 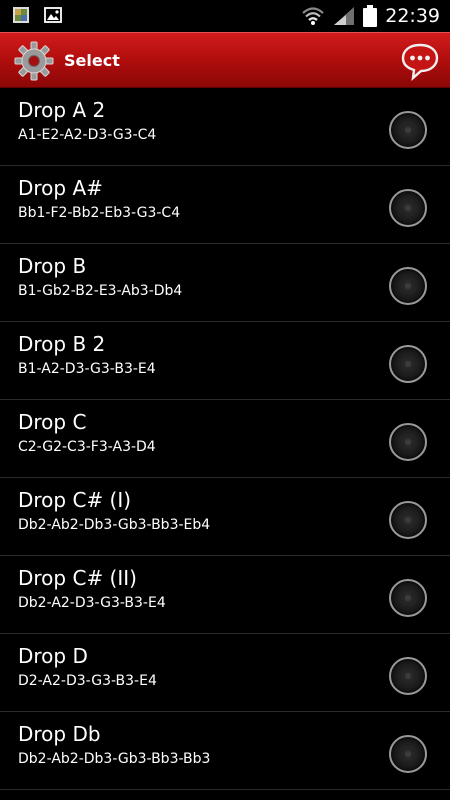 What do you see at coordinates (92, 603) in the screenshot?
I see `tuning-notes: Db2-A2-D3-G3-B3-E4` at bounding box center [92, 603].